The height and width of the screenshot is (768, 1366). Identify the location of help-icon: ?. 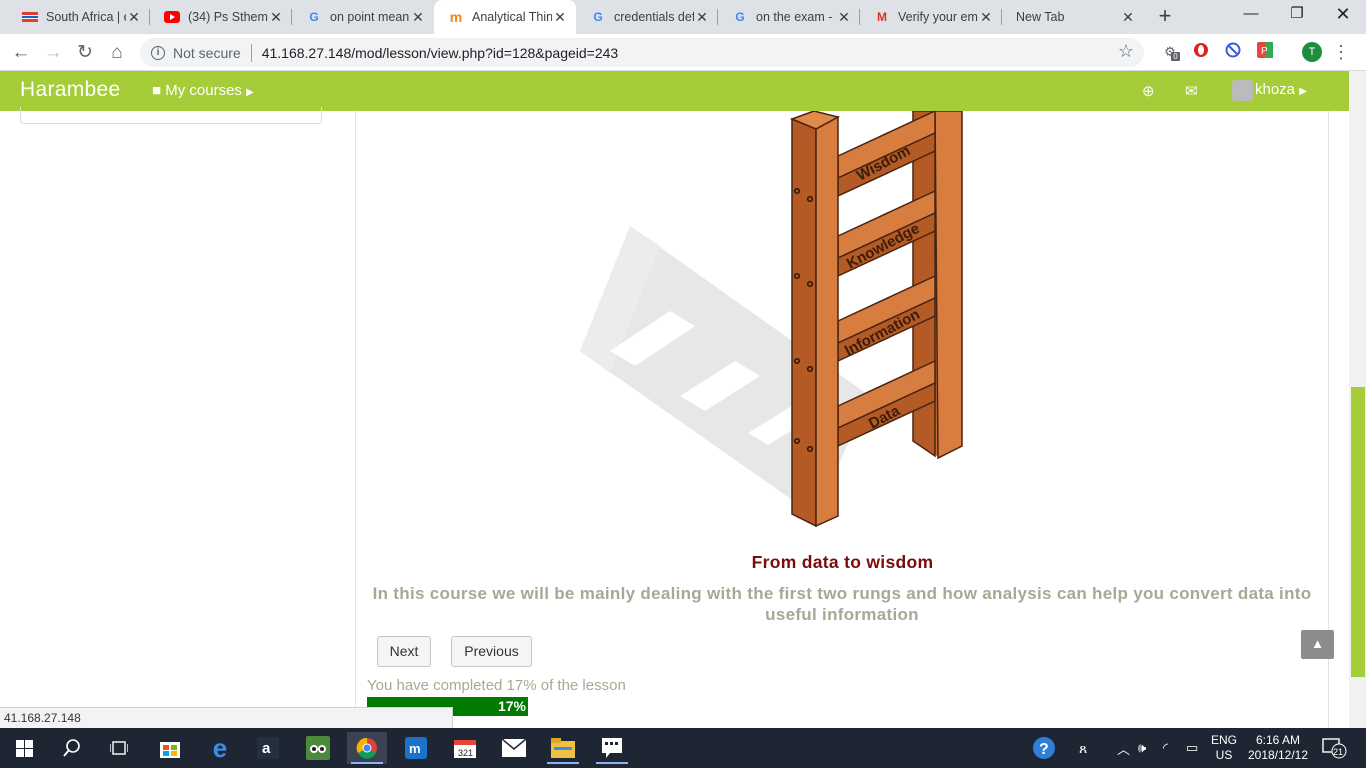
(1044, 748).